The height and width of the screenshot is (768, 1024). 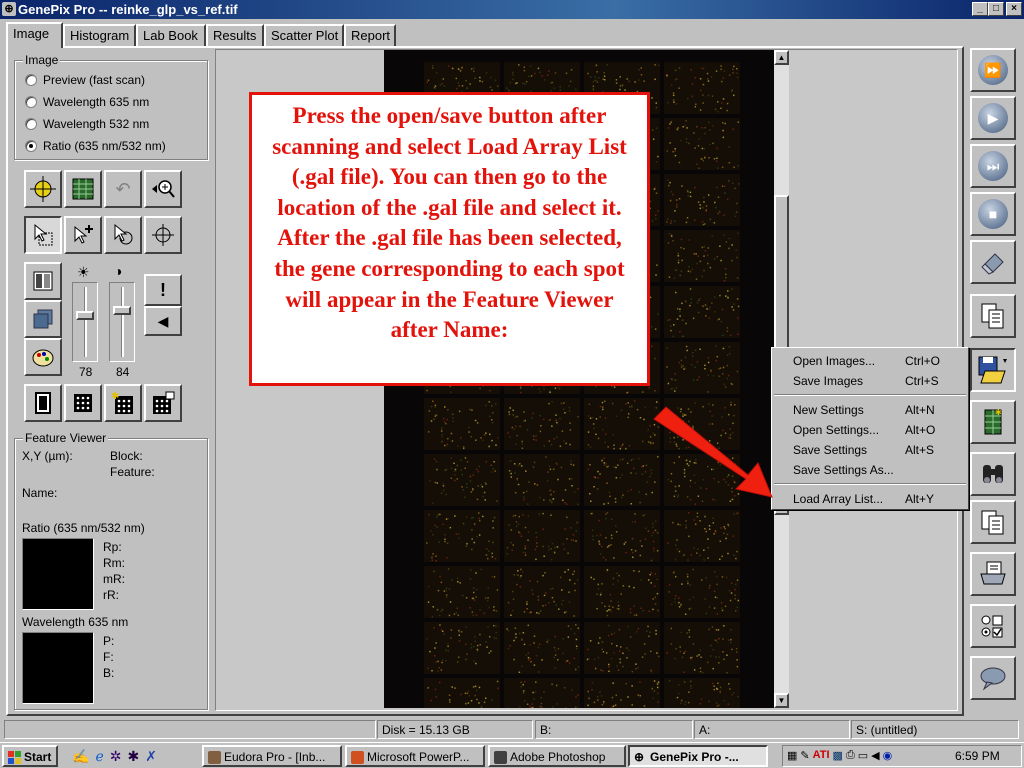 What do you see at coordinates (993, 574) in the screenshot?
I see `print-button` at bounding box center [993, 574].